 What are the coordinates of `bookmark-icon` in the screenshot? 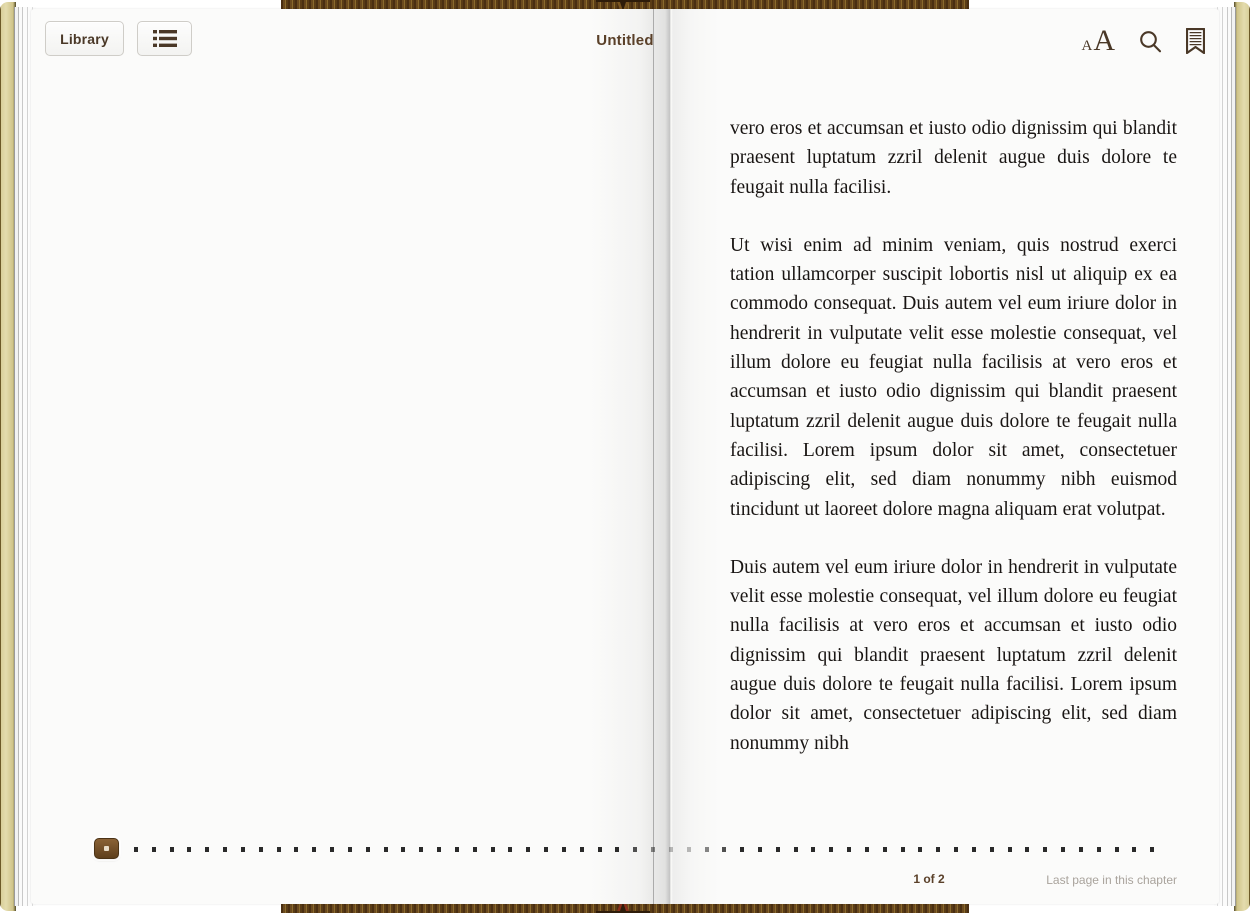 It's located at (1195, 41).